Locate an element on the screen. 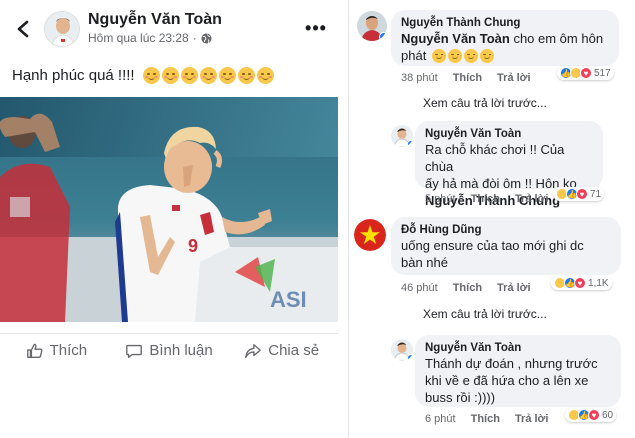  reaction-count: 71 is located at coordinates (596, 194).